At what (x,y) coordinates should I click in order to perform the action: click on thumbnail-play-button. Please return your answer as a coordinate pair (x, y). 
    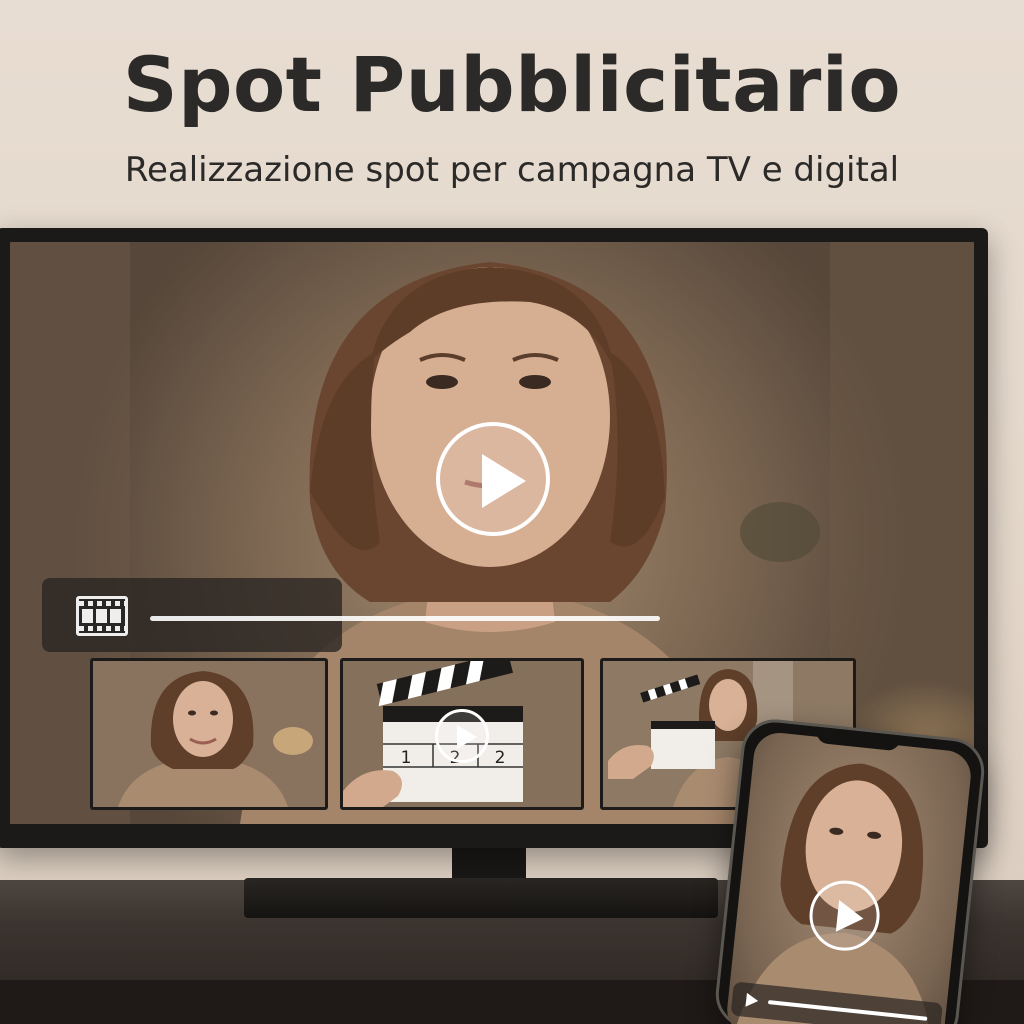
    Looking at the image, I should click on (462, 736).